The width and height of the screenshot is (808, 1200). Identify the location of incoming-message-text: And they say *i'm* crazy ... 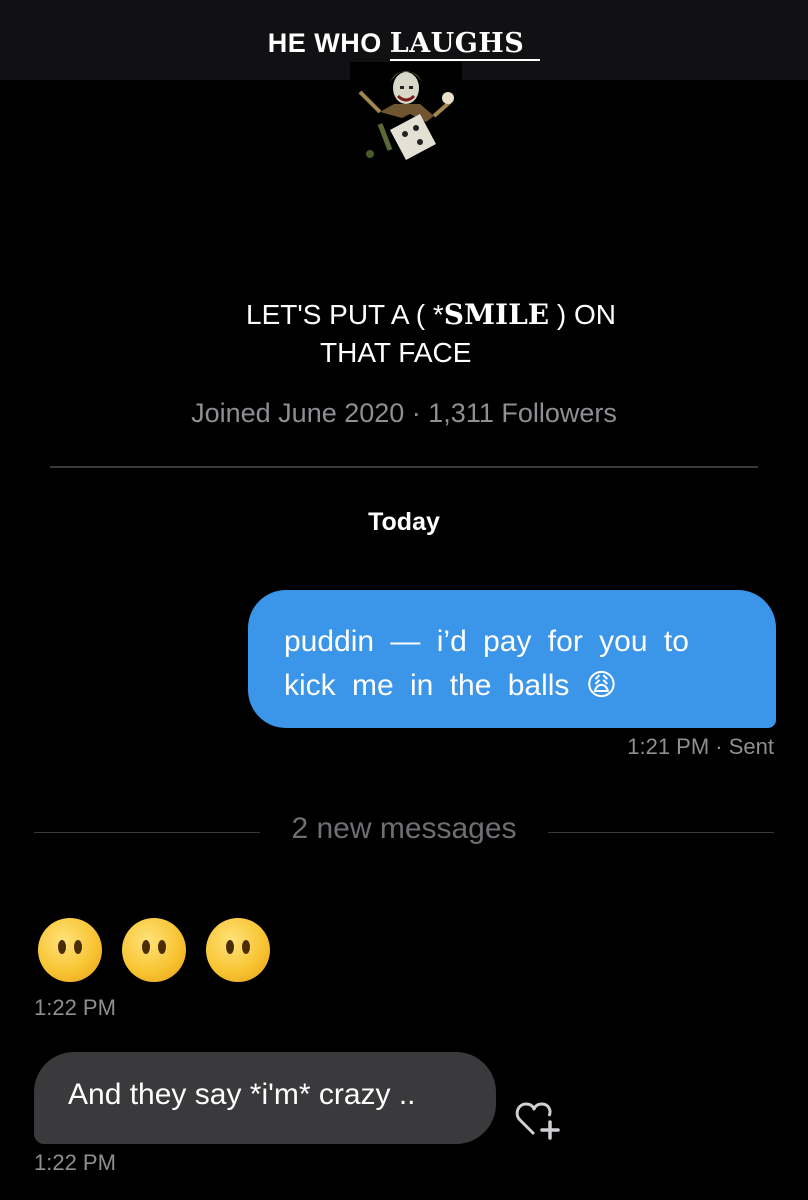
(242, 1094).